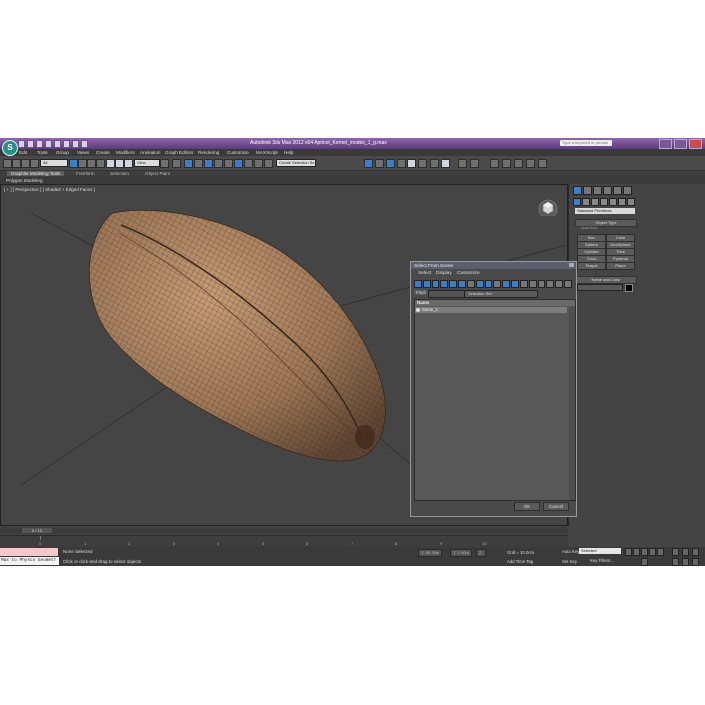  Describe the element at coordinates (600, 551) in the screenshot. I see `key-mode-dropdown: Selected` at that location.